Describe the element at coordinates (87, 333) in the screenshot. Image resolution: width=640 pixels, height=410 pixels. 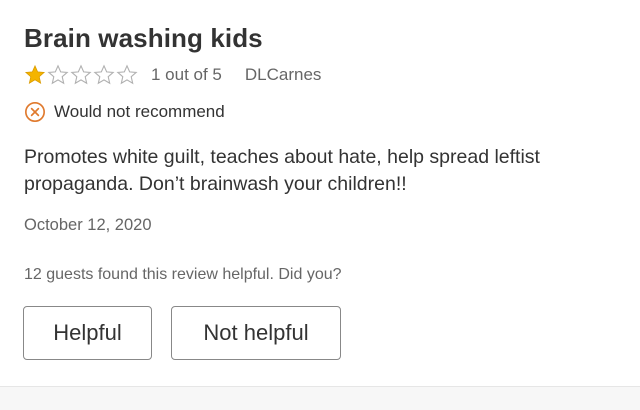
I see `helpful-button: Helpful` at that location.